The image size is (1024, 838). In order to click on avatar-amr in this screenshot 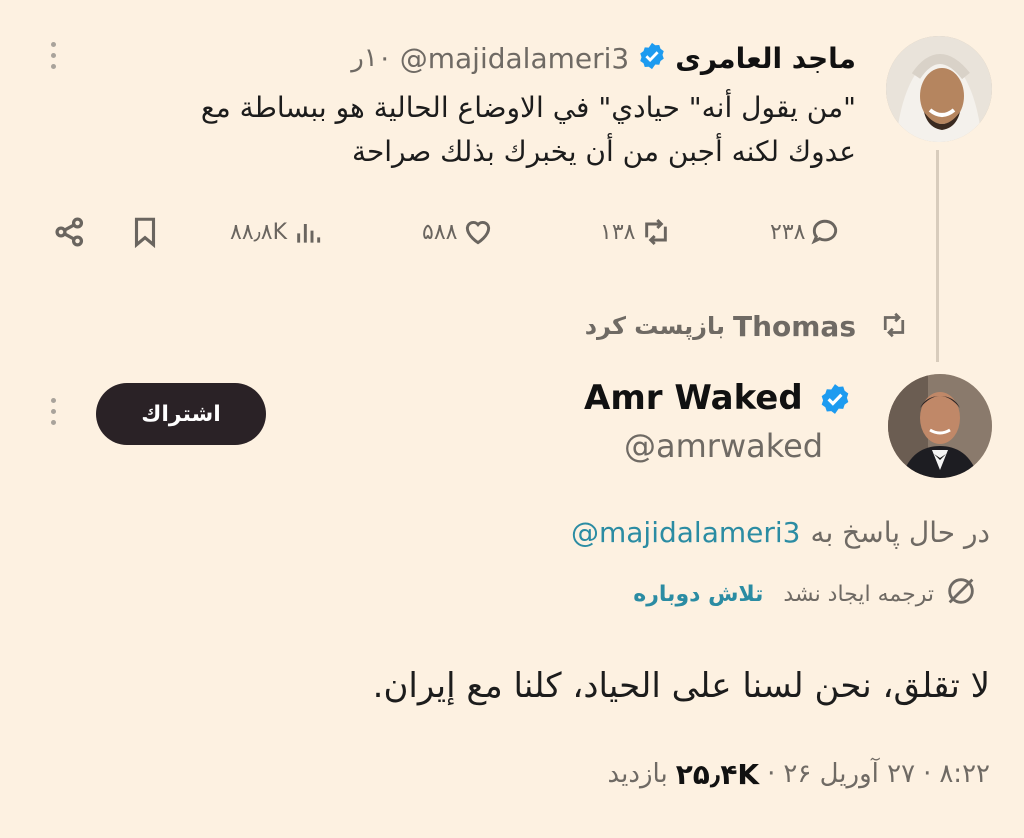, I will do `click(940, 426)`.